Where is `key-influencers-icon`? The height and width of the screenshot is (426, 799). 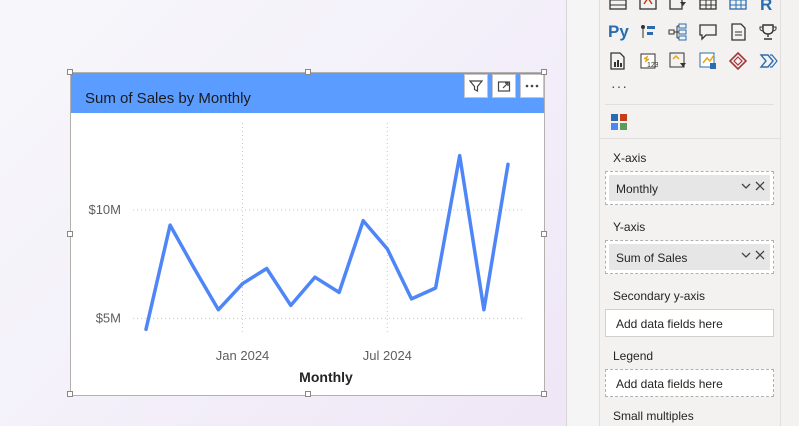 key-influencers-icon is located at coordinates (648, 32).